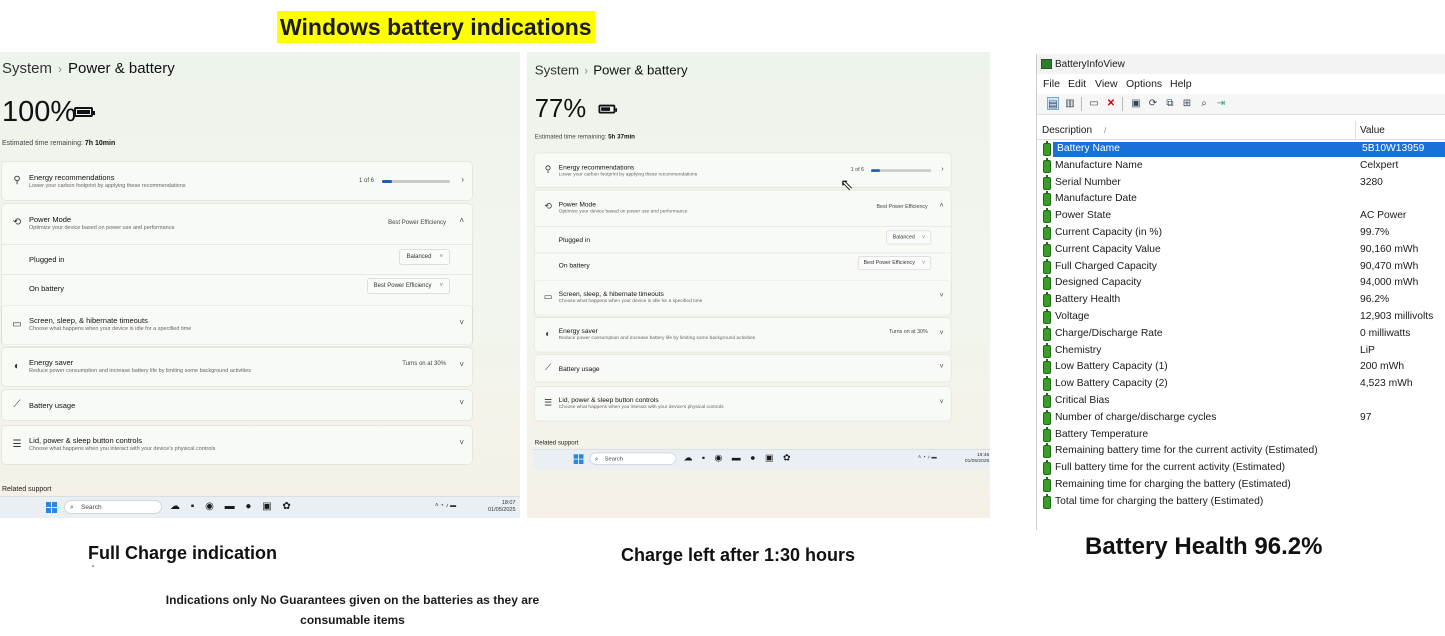 The height and width of the screenshot is (636, 1445). Describe the element at coordinates (1187, 103) in the screenshot. I see `html-report-icon: ⊞` at that location.